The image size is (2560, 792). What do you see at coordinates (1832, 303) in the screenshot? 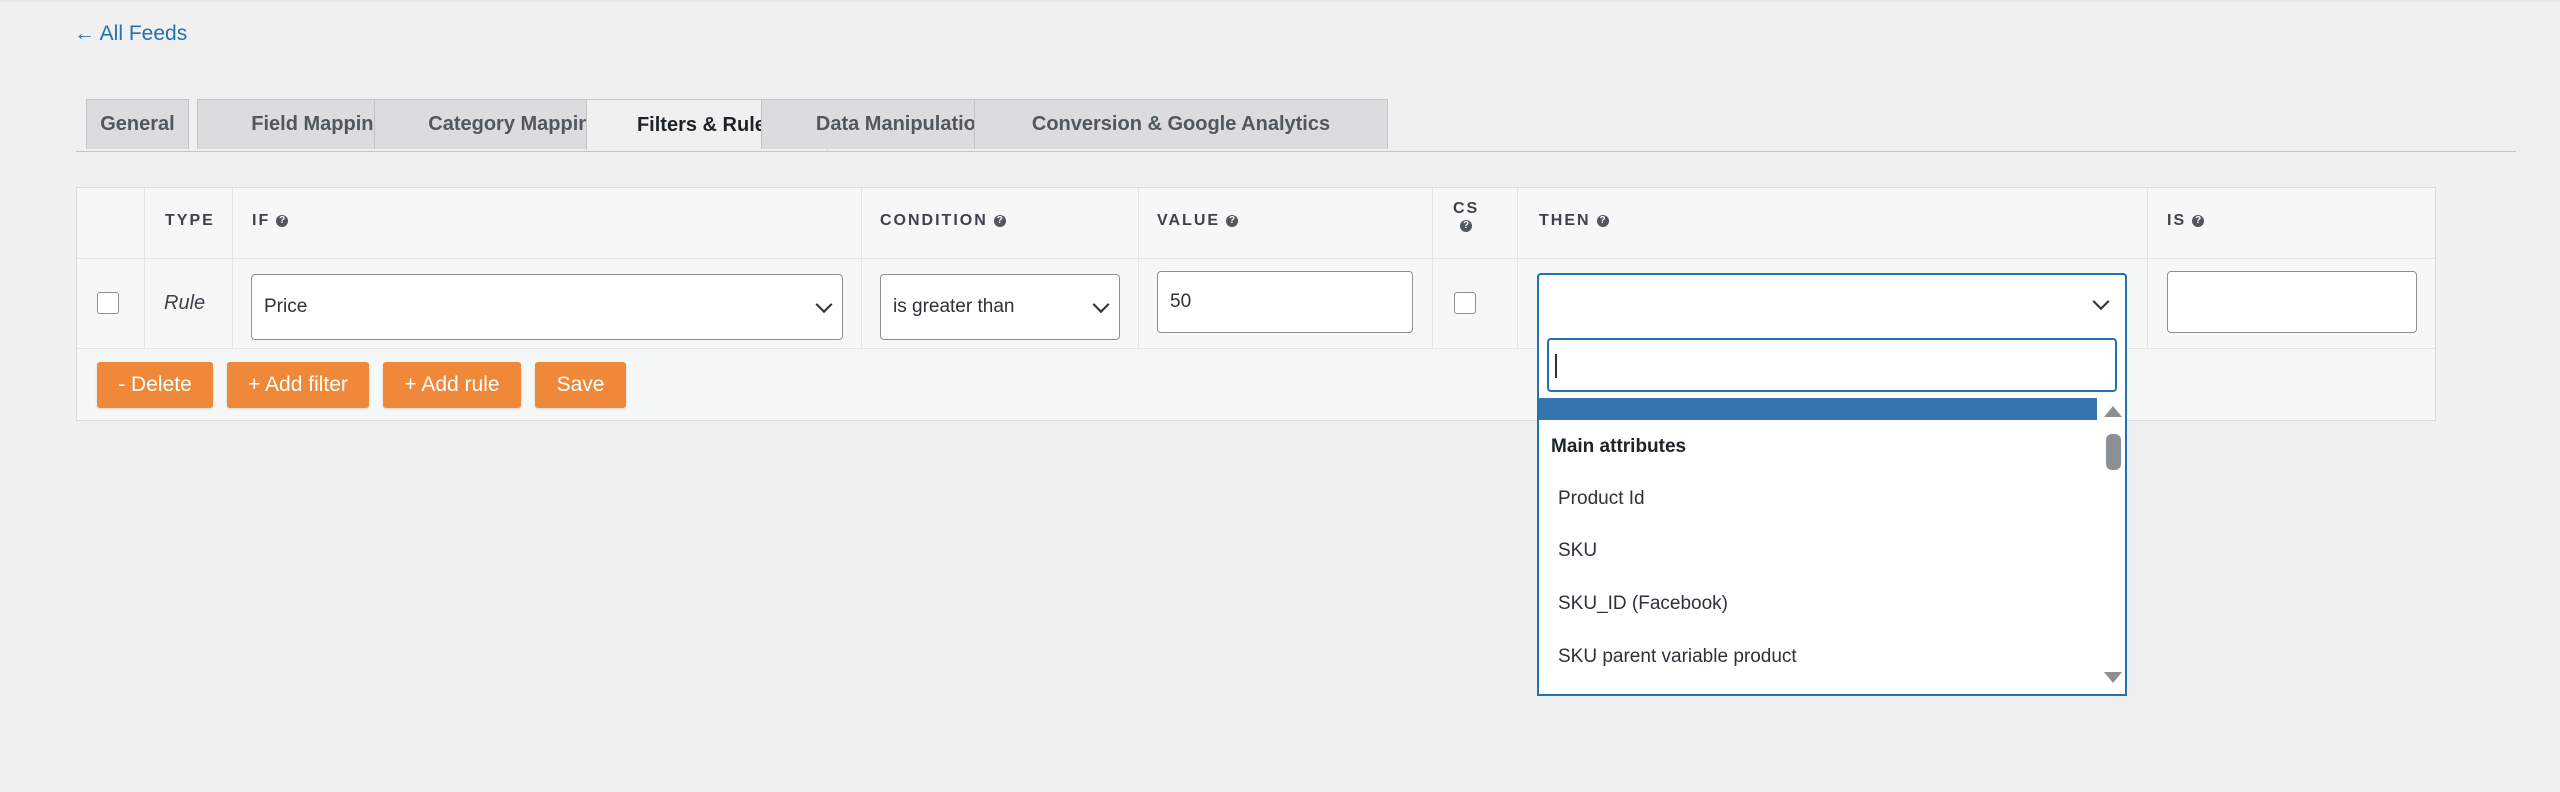
I see `then-attribute-select` at bounding box center [1832, 303].